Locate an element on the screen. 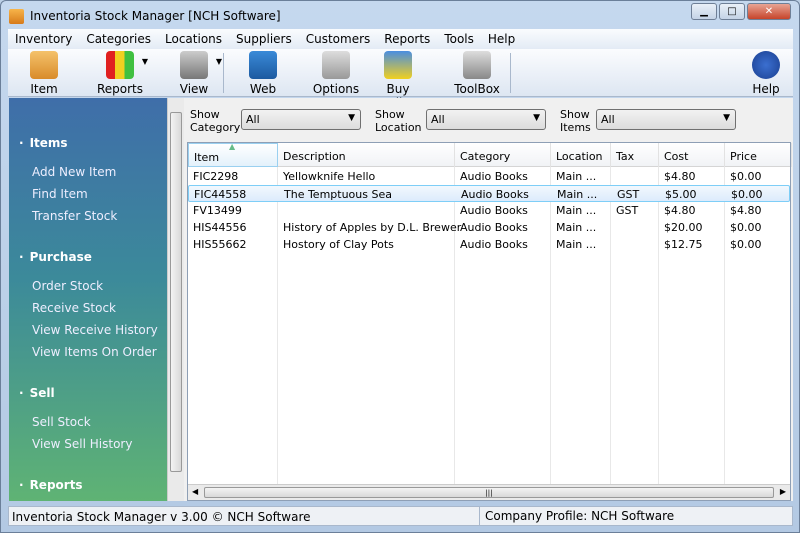  sidebar-item-order-stock: Order Stock is located at coordinates (67, 286).